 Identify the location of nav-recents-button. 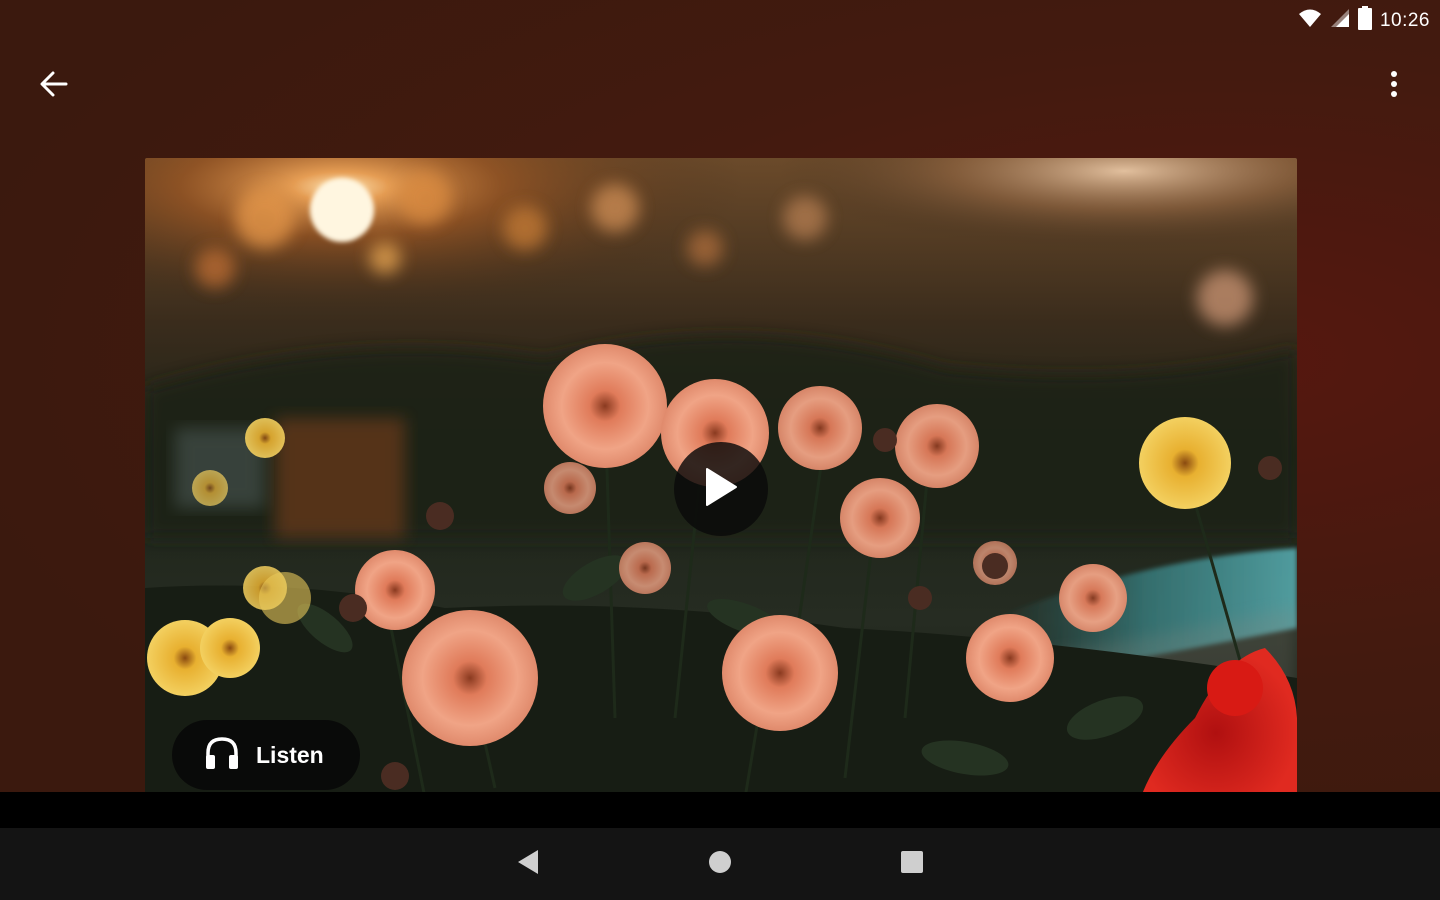
(912, 864).